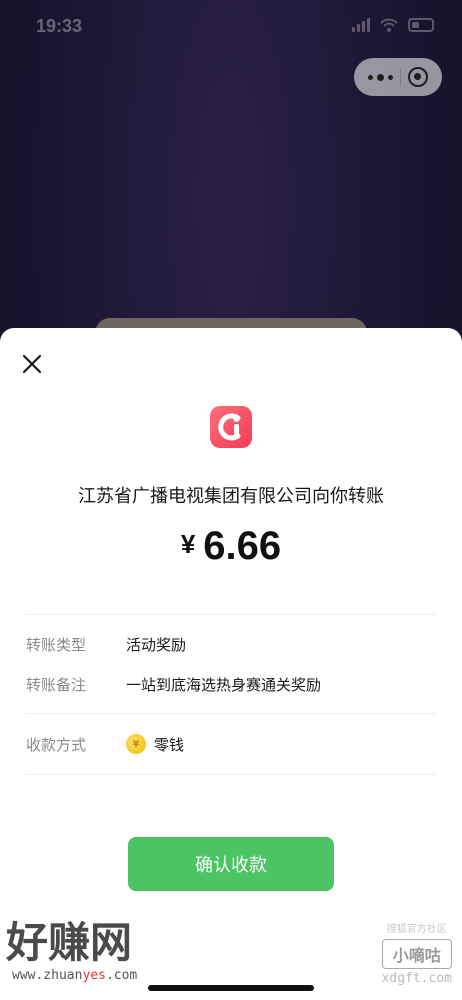  I want to click on receive-method-row: 收款方式 ¥ 零钱, so click(231, 744).